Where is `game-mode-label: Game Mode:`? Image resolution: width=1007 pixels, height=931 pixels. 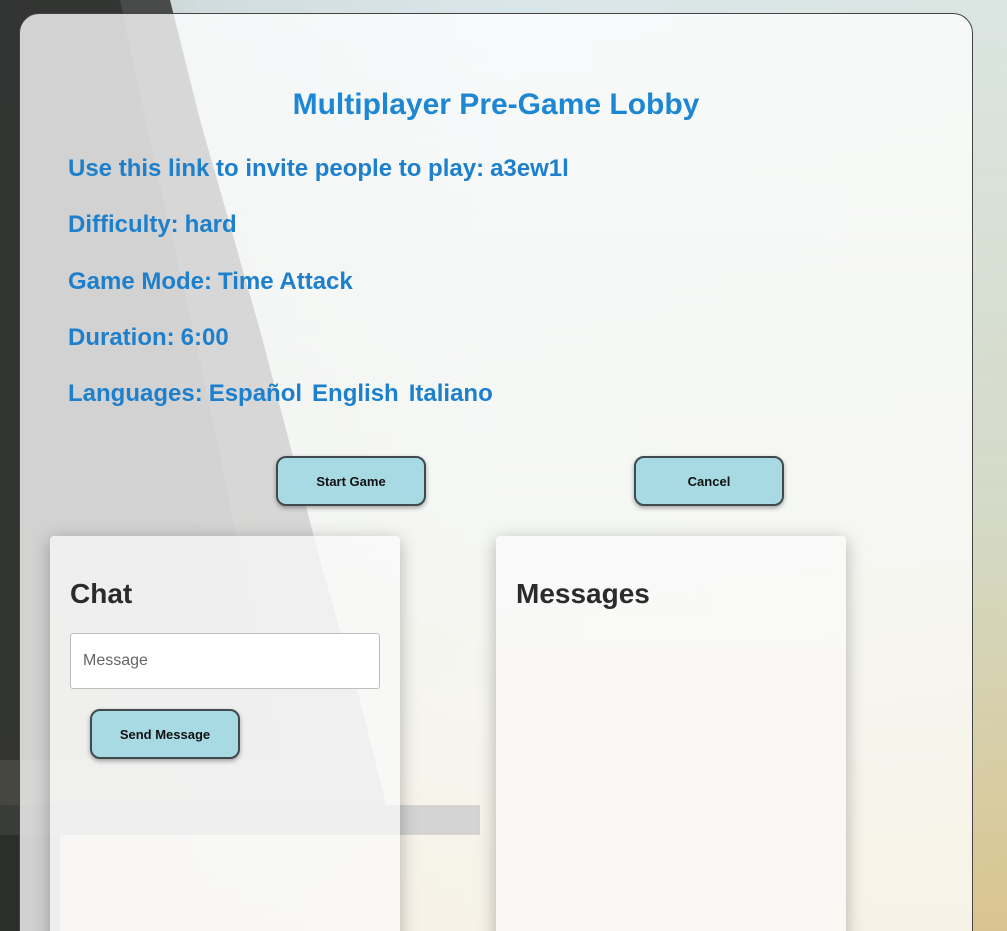
game-mode-label: Game Mode: is located at coordinates (140, 281).